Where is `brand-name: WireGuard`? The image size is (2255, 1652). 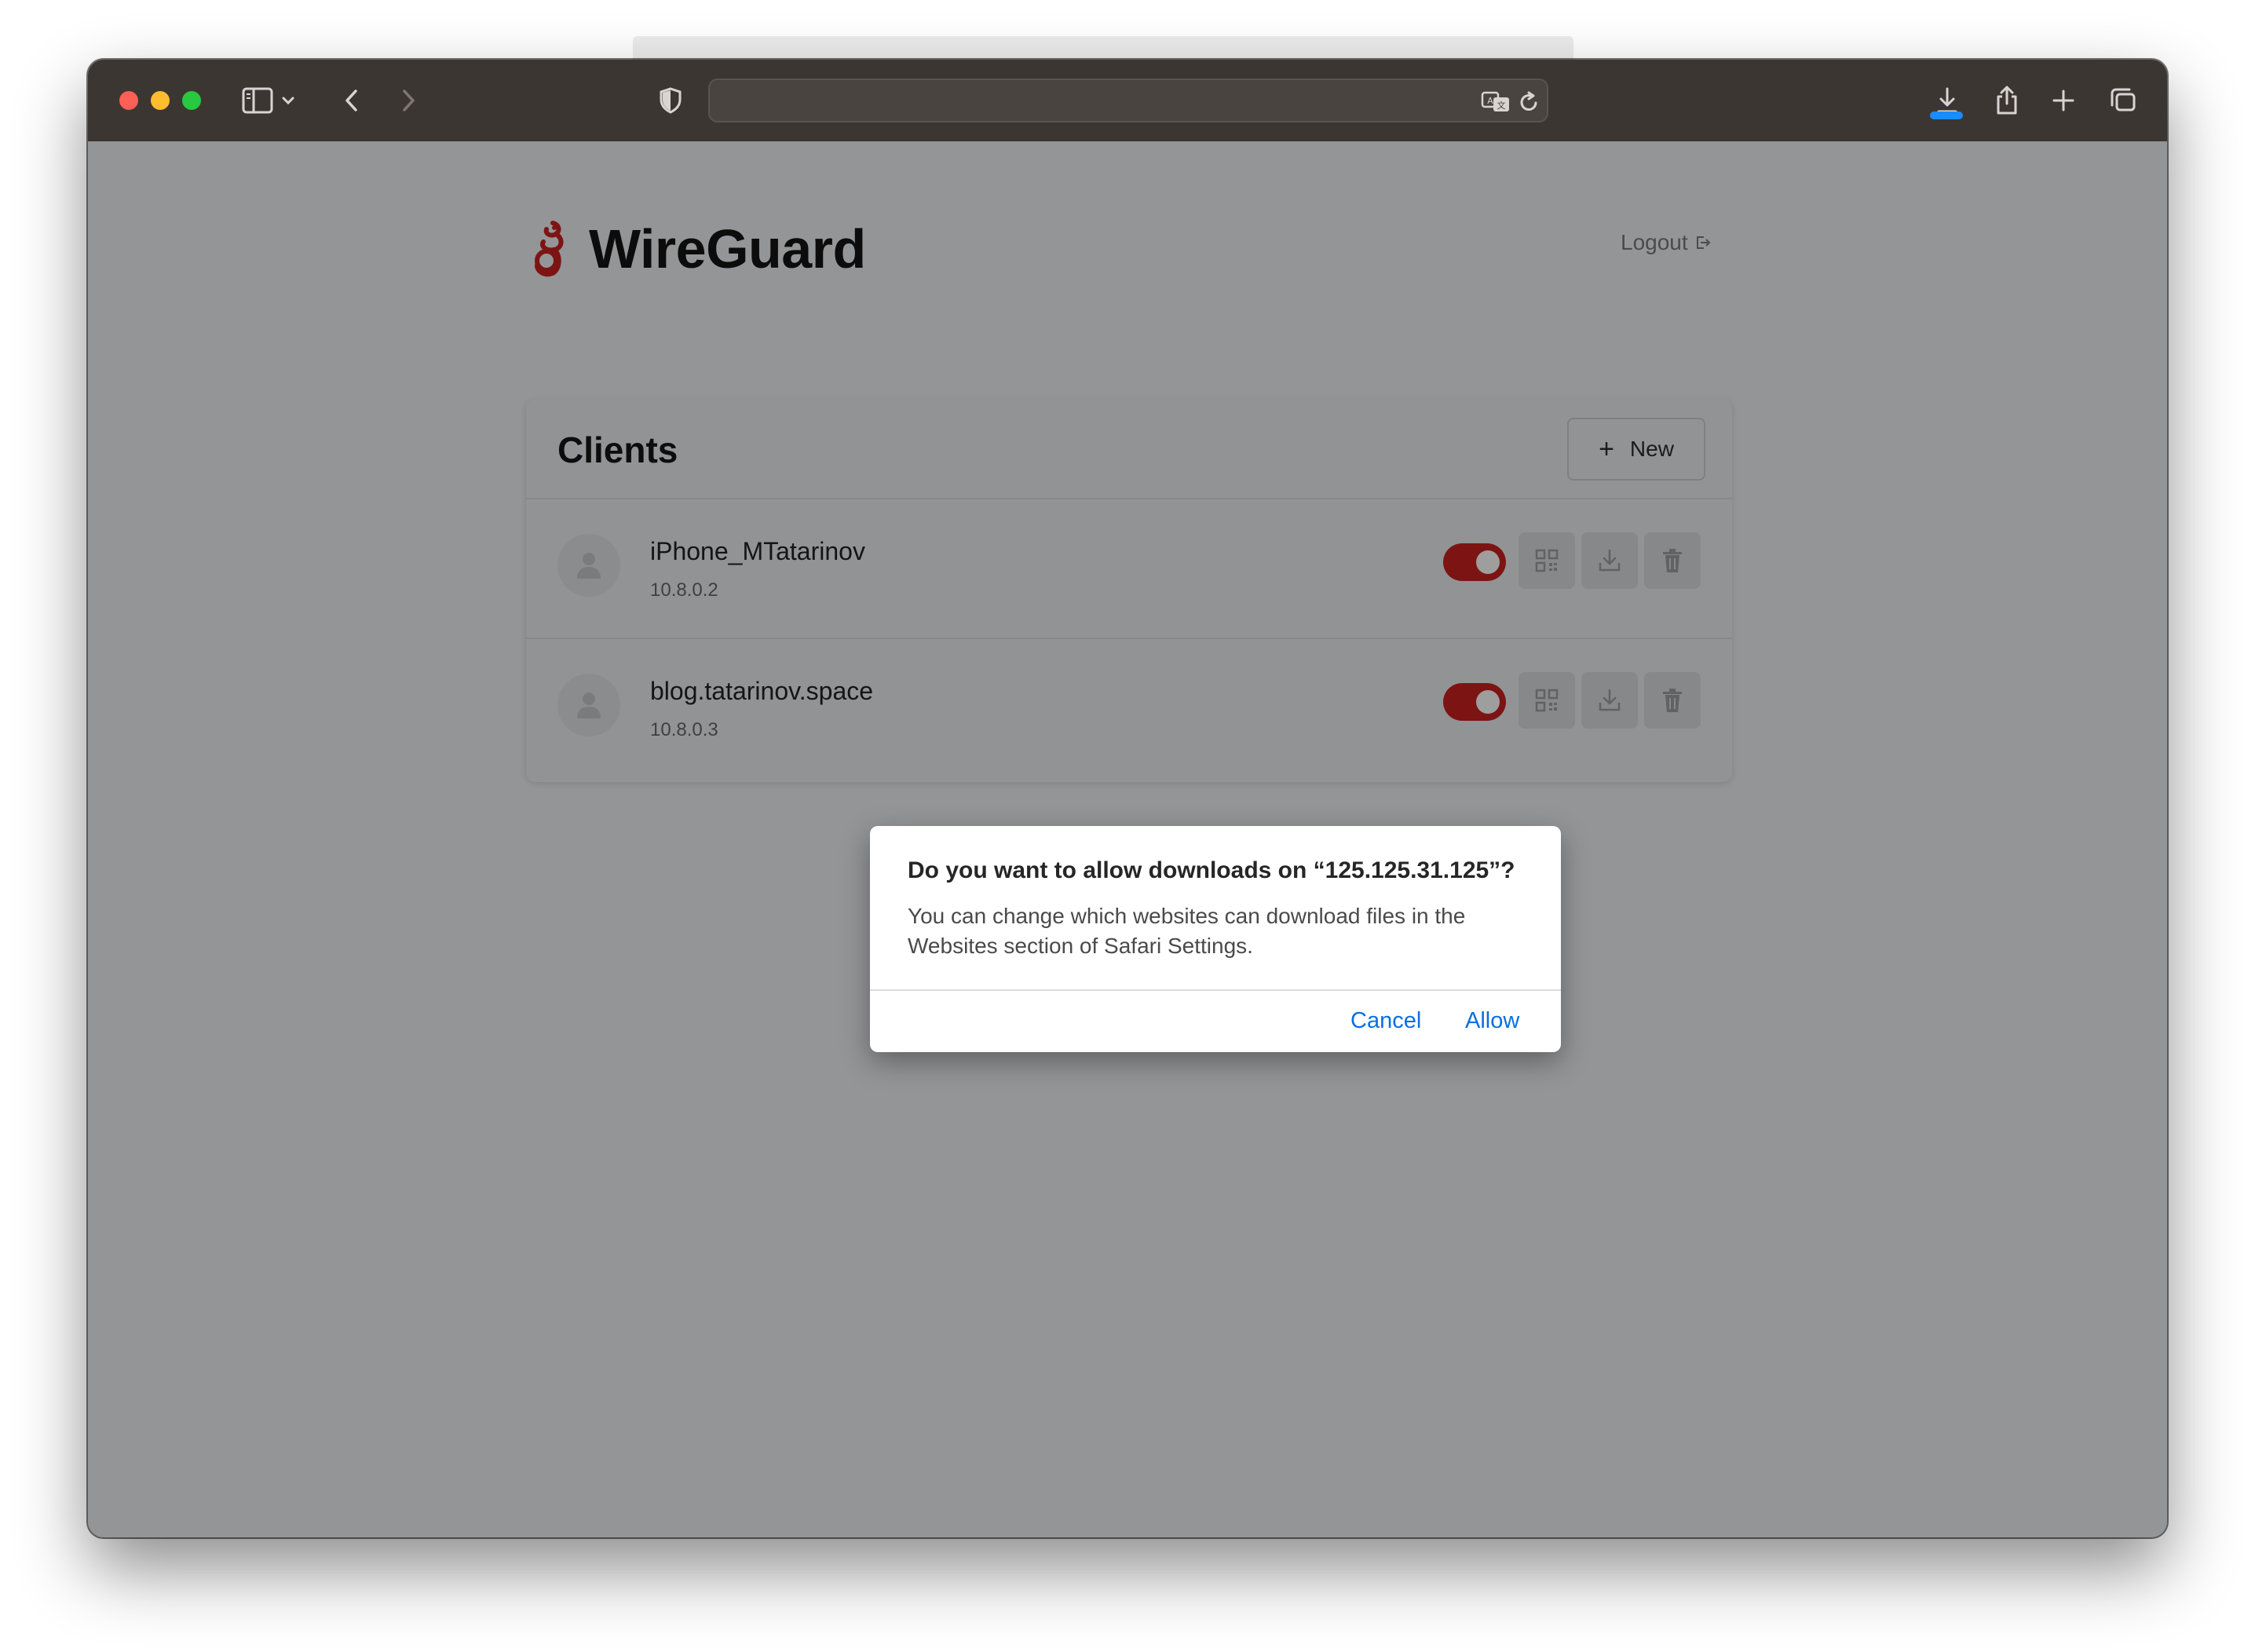 brand-name: WireGuard is located at coordinates (728, 249).